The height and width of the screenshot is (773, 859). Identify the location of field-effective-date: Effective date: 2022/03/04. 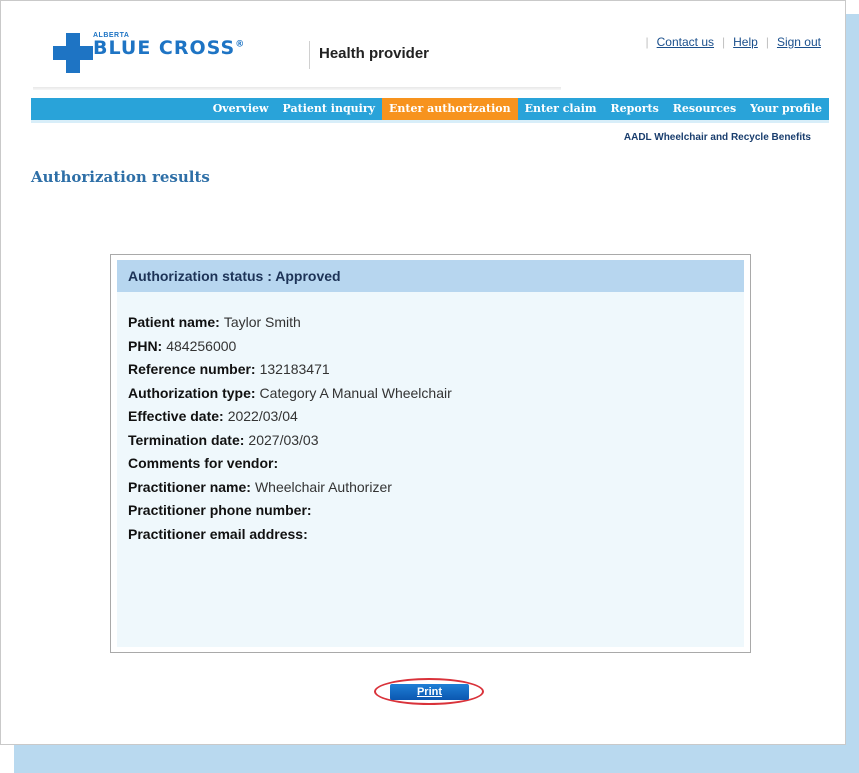
(290, 417).